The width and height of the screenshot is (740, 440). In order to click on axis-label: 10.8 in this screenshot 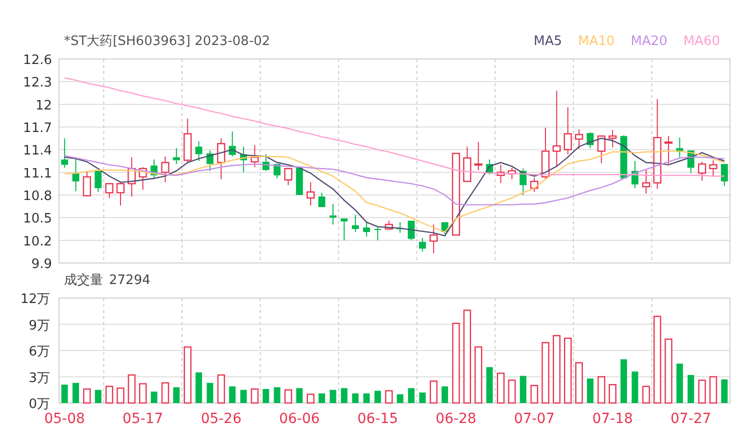, I will do `click(37, 196)`.